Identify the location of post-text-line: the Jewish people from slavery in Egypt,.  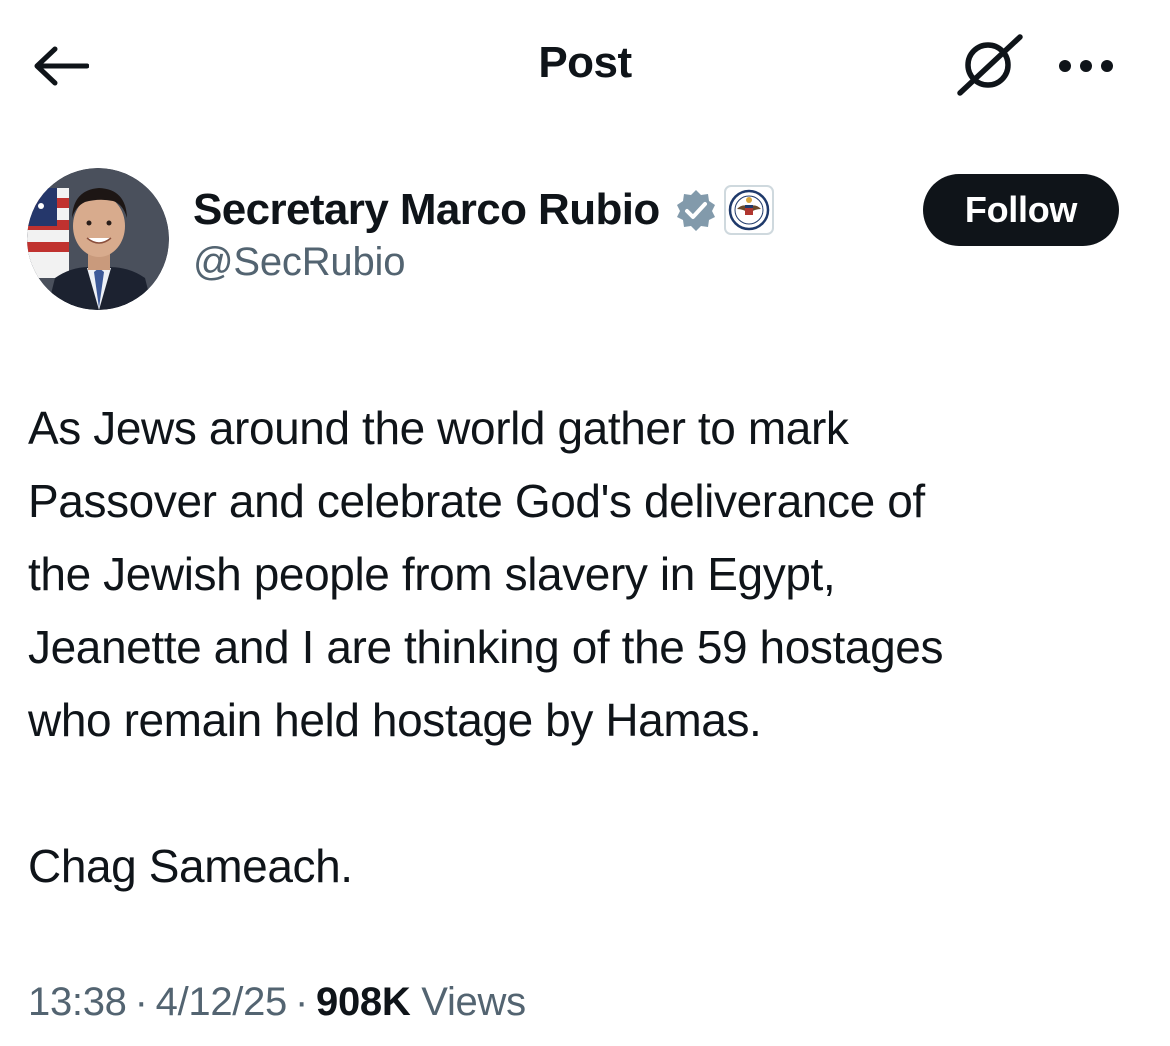
(432, 574).